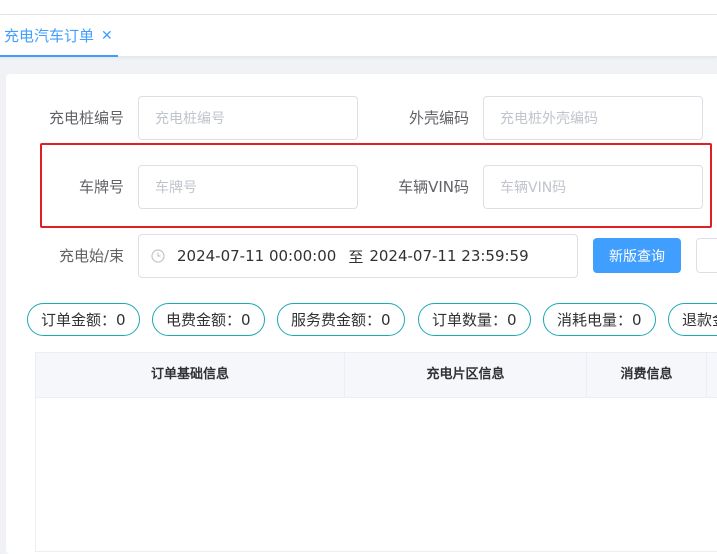  What do you see at coordinates (49, 36) in the screenshot?
I see `tab-label: 充电汽车订单` at bounding box center [49, 36].